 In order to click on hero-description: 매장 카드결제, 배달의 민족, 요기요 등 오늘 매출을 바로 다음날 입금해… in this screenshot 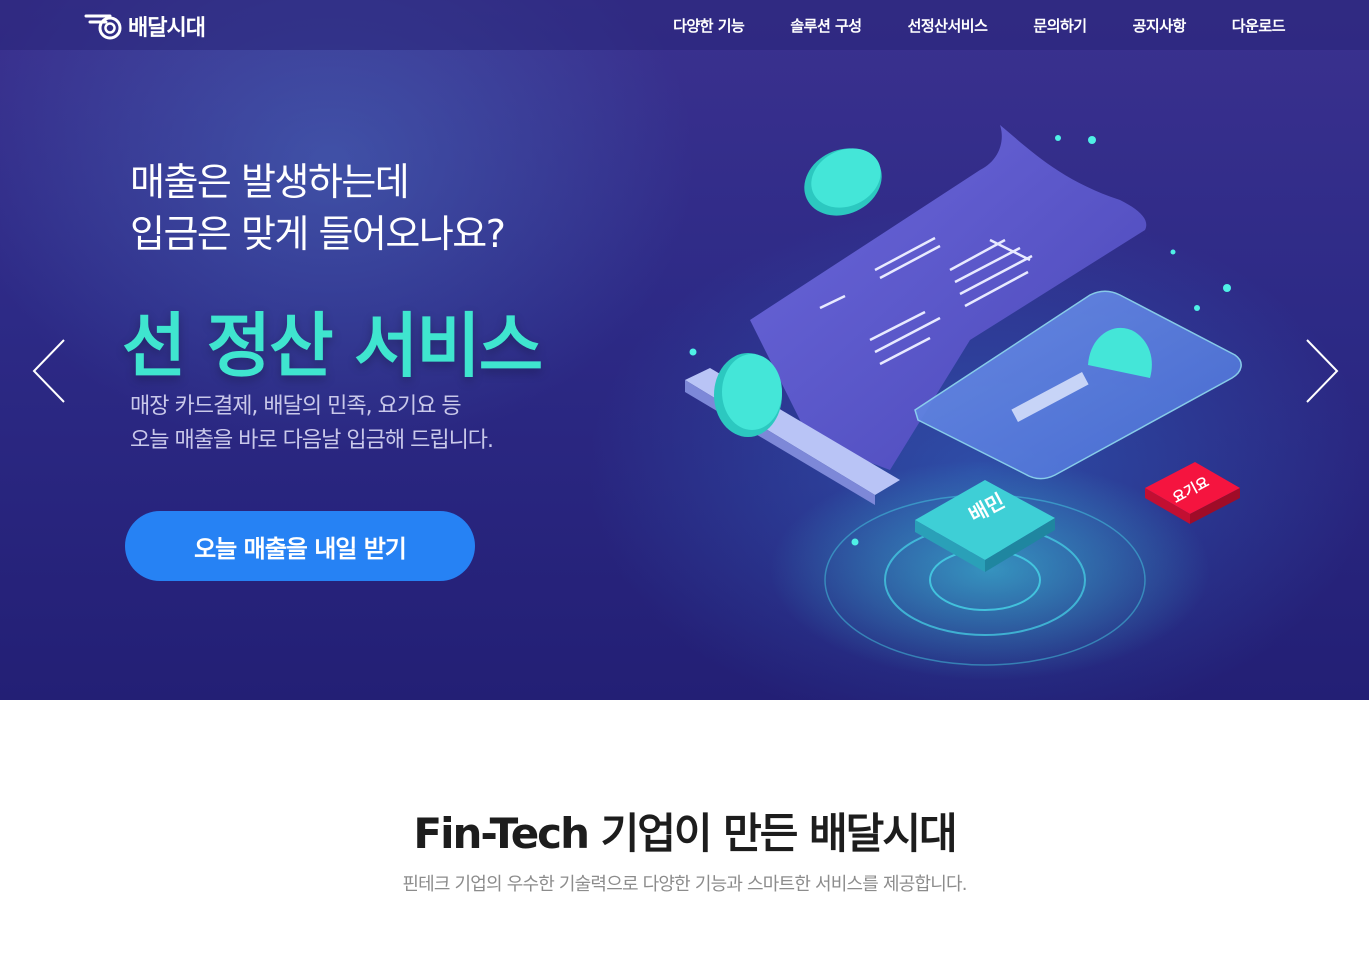, I will do `click(390, 424)`.